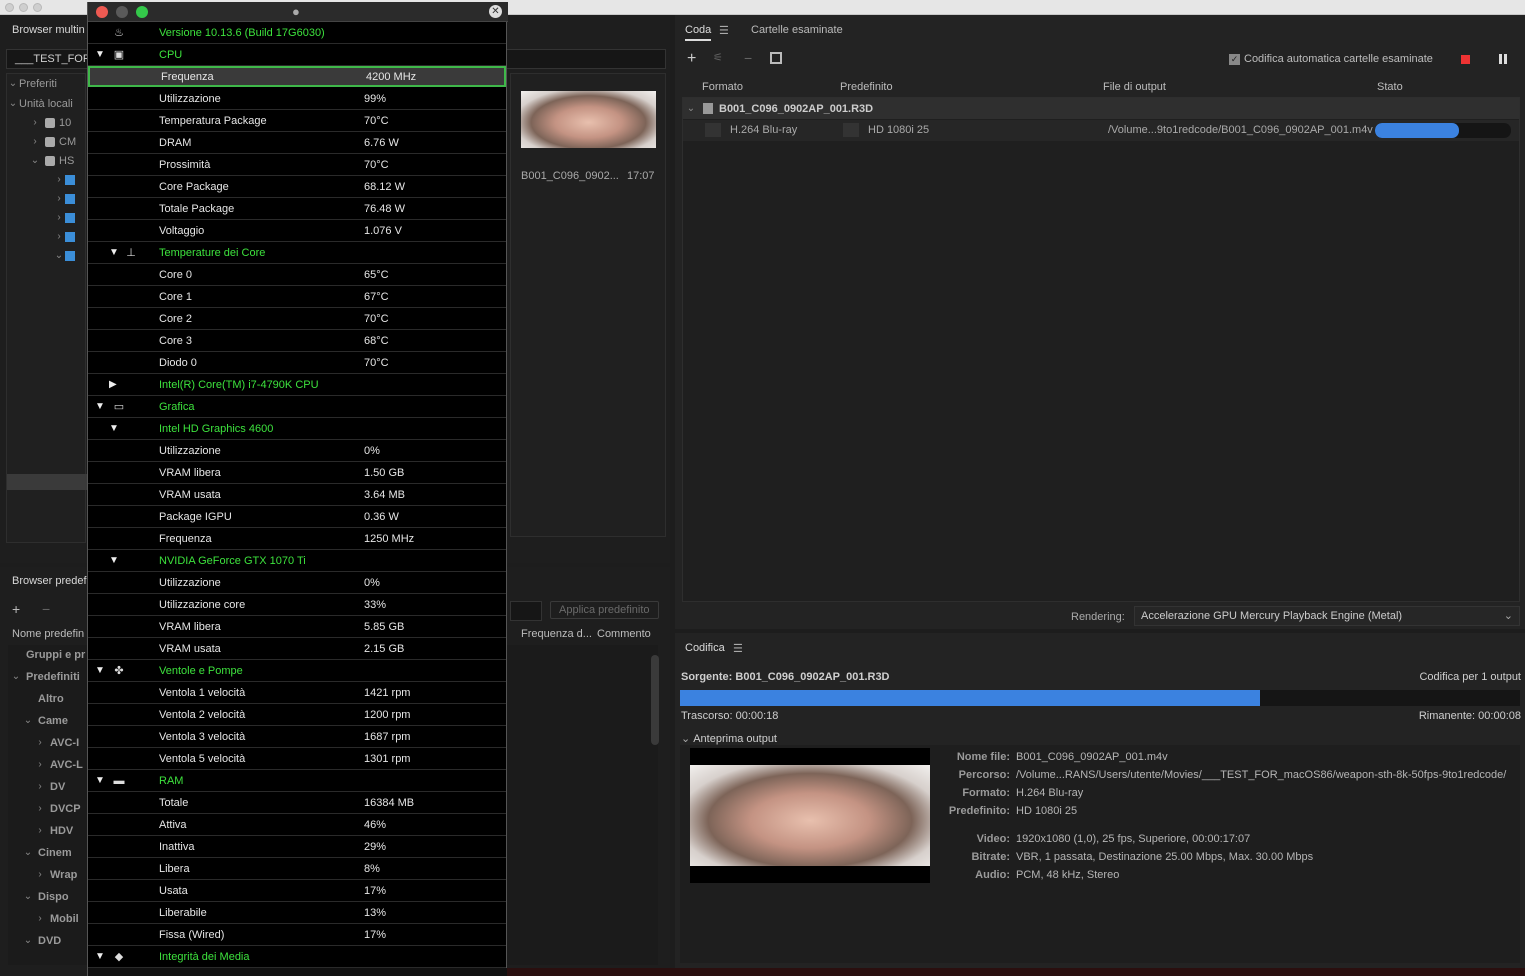  I want to click on col-output: File di output, so click(1134, 87).